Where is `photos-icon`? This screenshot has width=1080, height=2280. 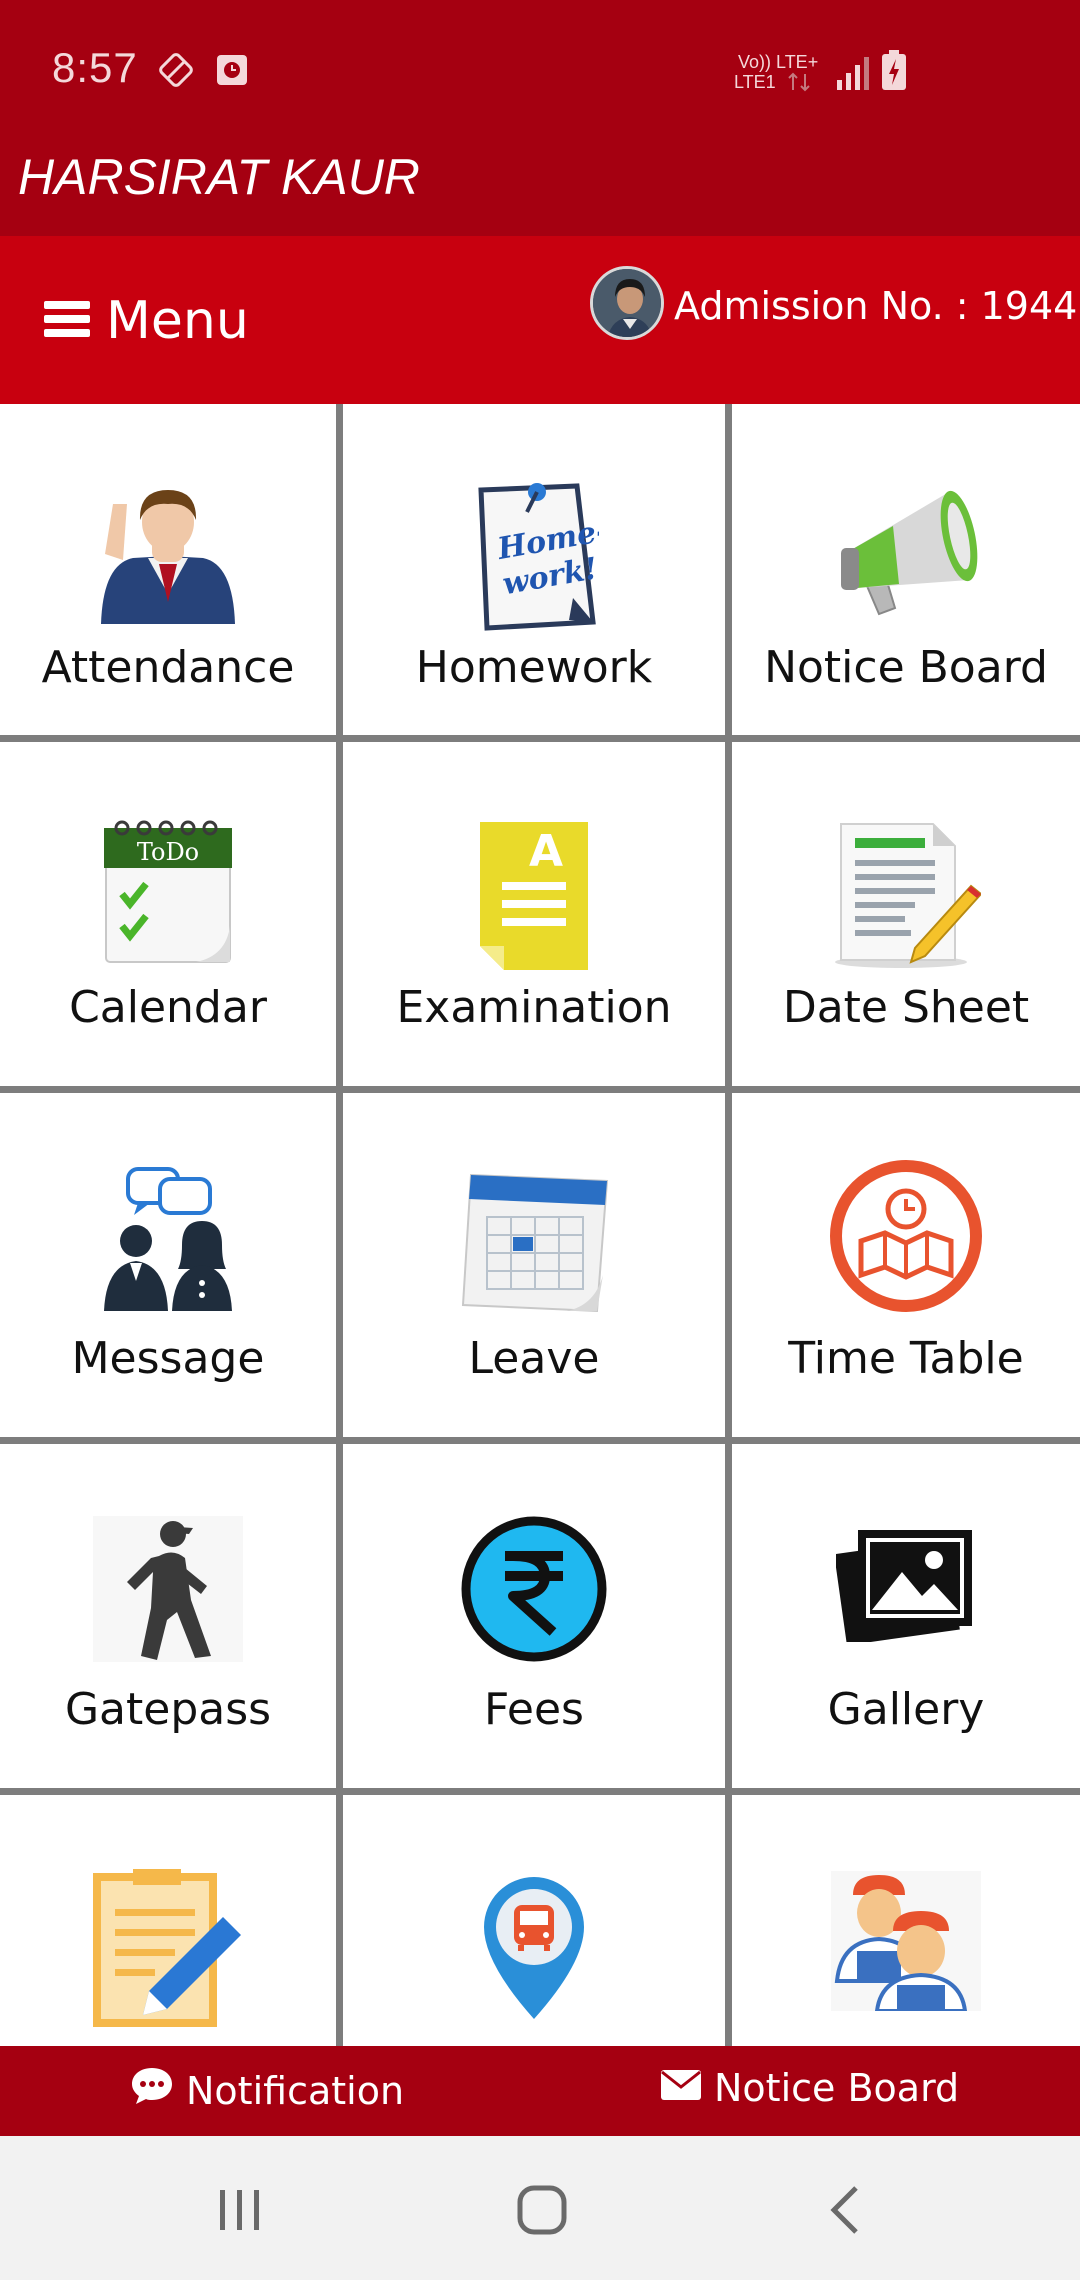 photos-icon is located at coordinates (905, 1584).